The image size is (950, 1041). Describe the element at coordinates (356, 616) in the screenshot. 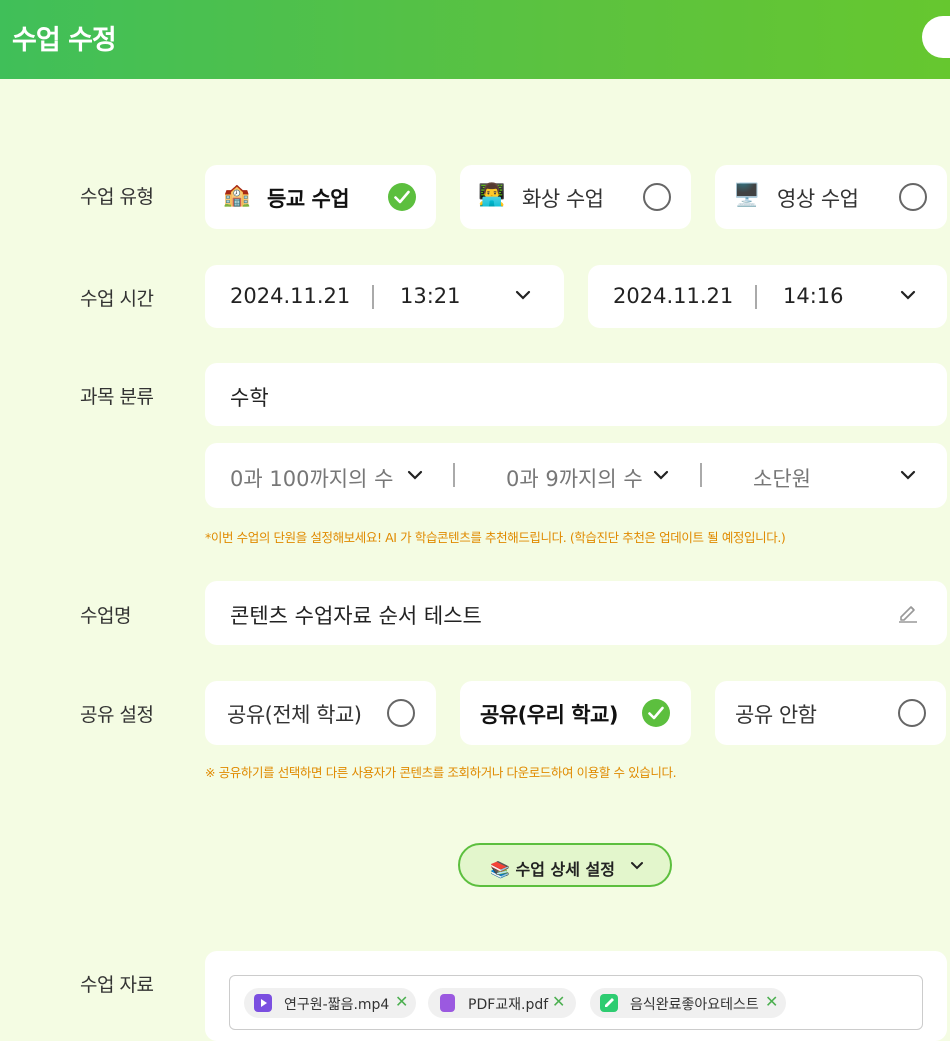

I see `class-name-value: 콘텐츠 수업자료 순서 테스트` at that location.